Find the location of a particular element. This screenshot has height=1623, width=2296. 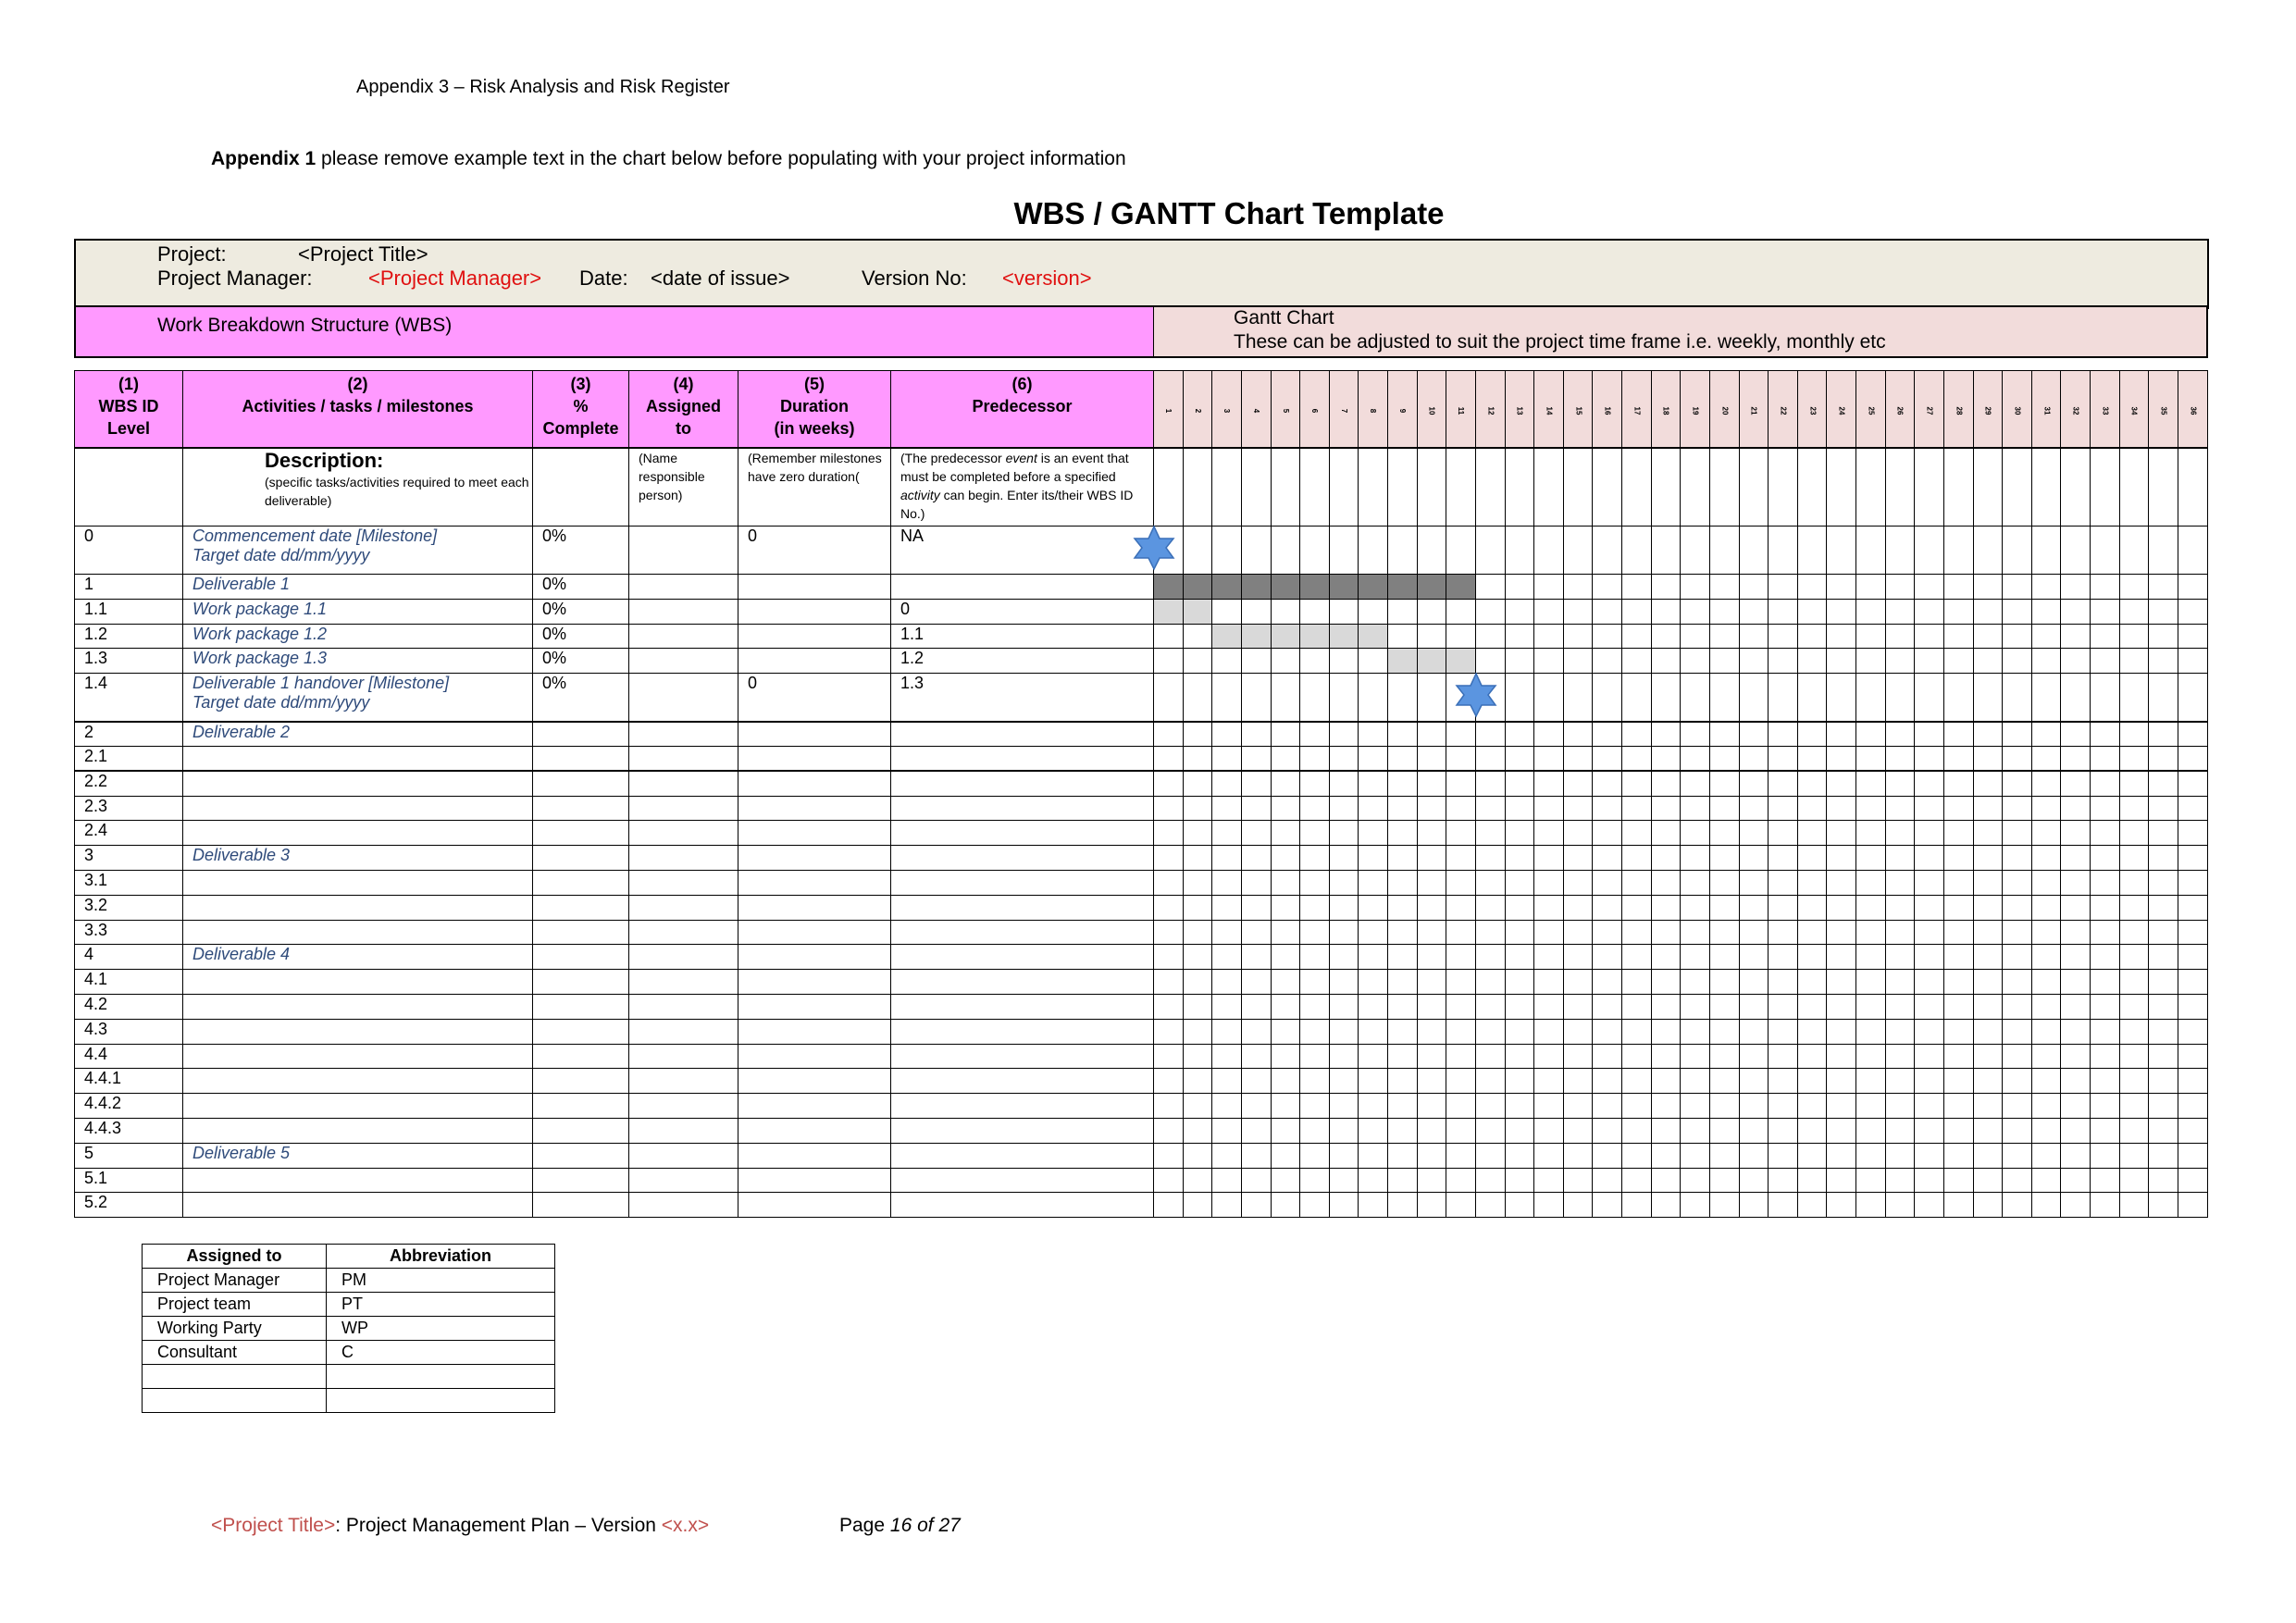

predecessor-cell: 1.3 is located at coordinates (1022, 698).